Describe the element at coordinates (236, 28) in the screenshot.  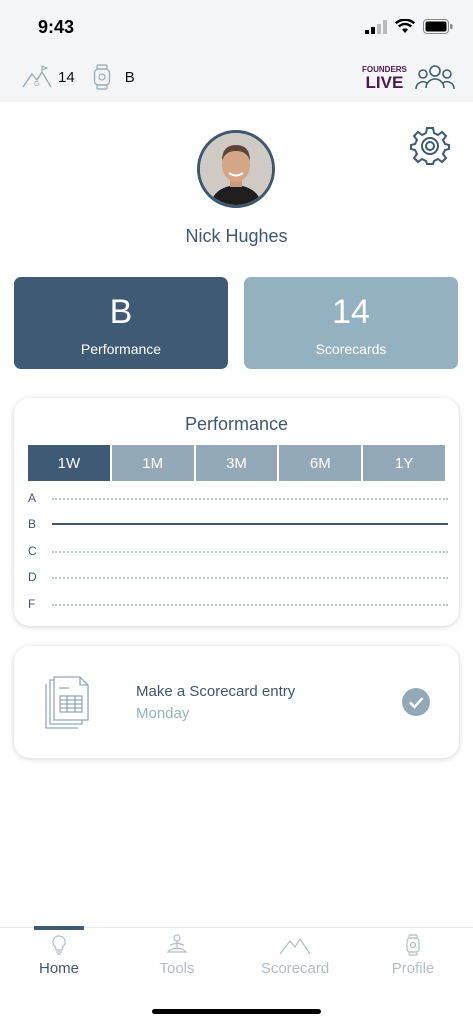
I see `status-bar: 9:43` at that location.